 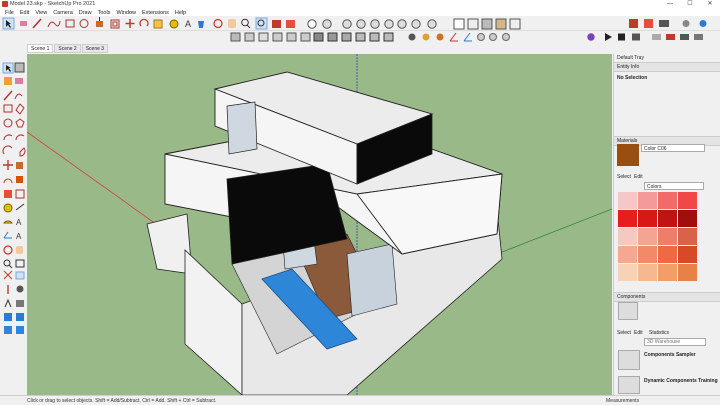 What do you see at coordinates (20, 207) in the screenshot?
I see `dimension-icon` at bounding box center [20, 207].